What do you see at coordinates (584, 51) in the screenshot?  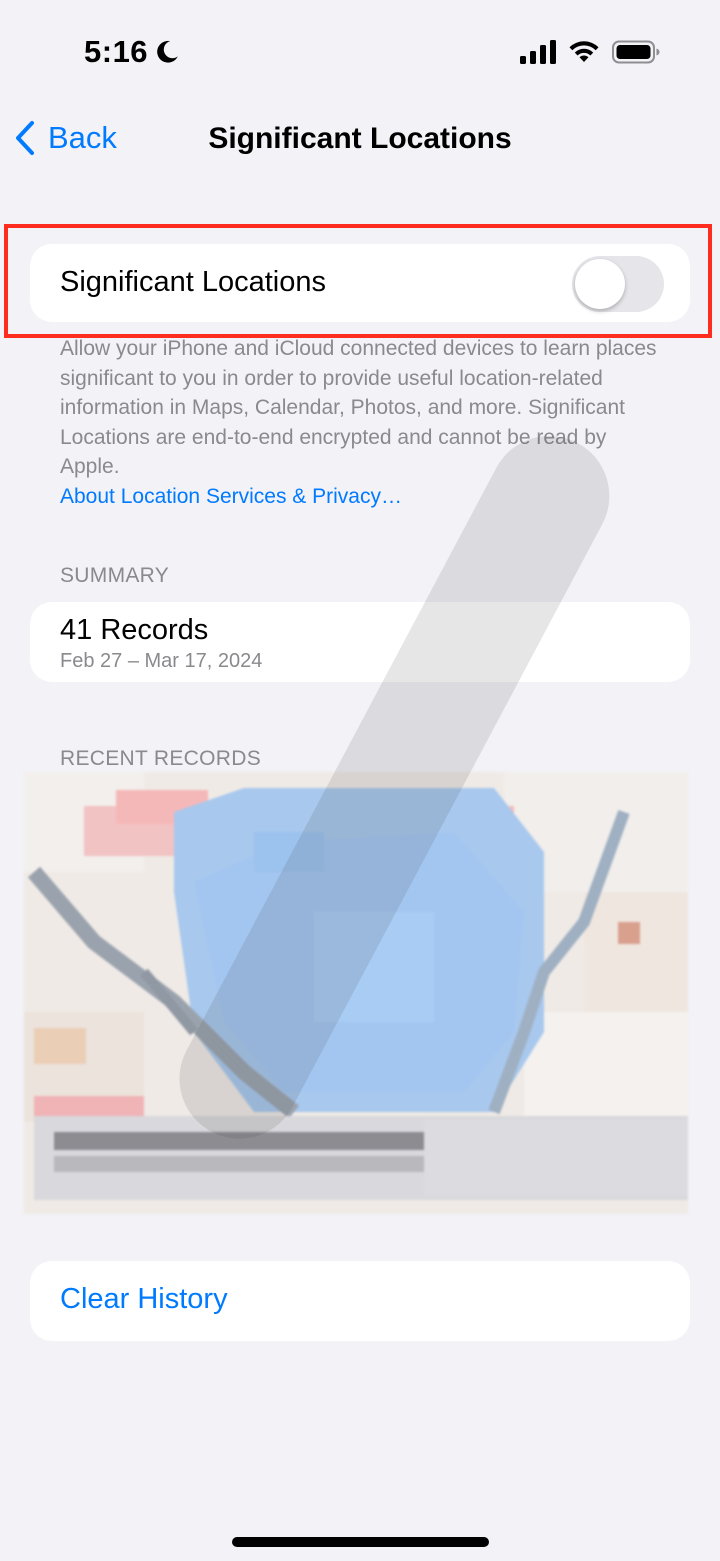 I see `wifi-icon` at bounding box center [584, 51].